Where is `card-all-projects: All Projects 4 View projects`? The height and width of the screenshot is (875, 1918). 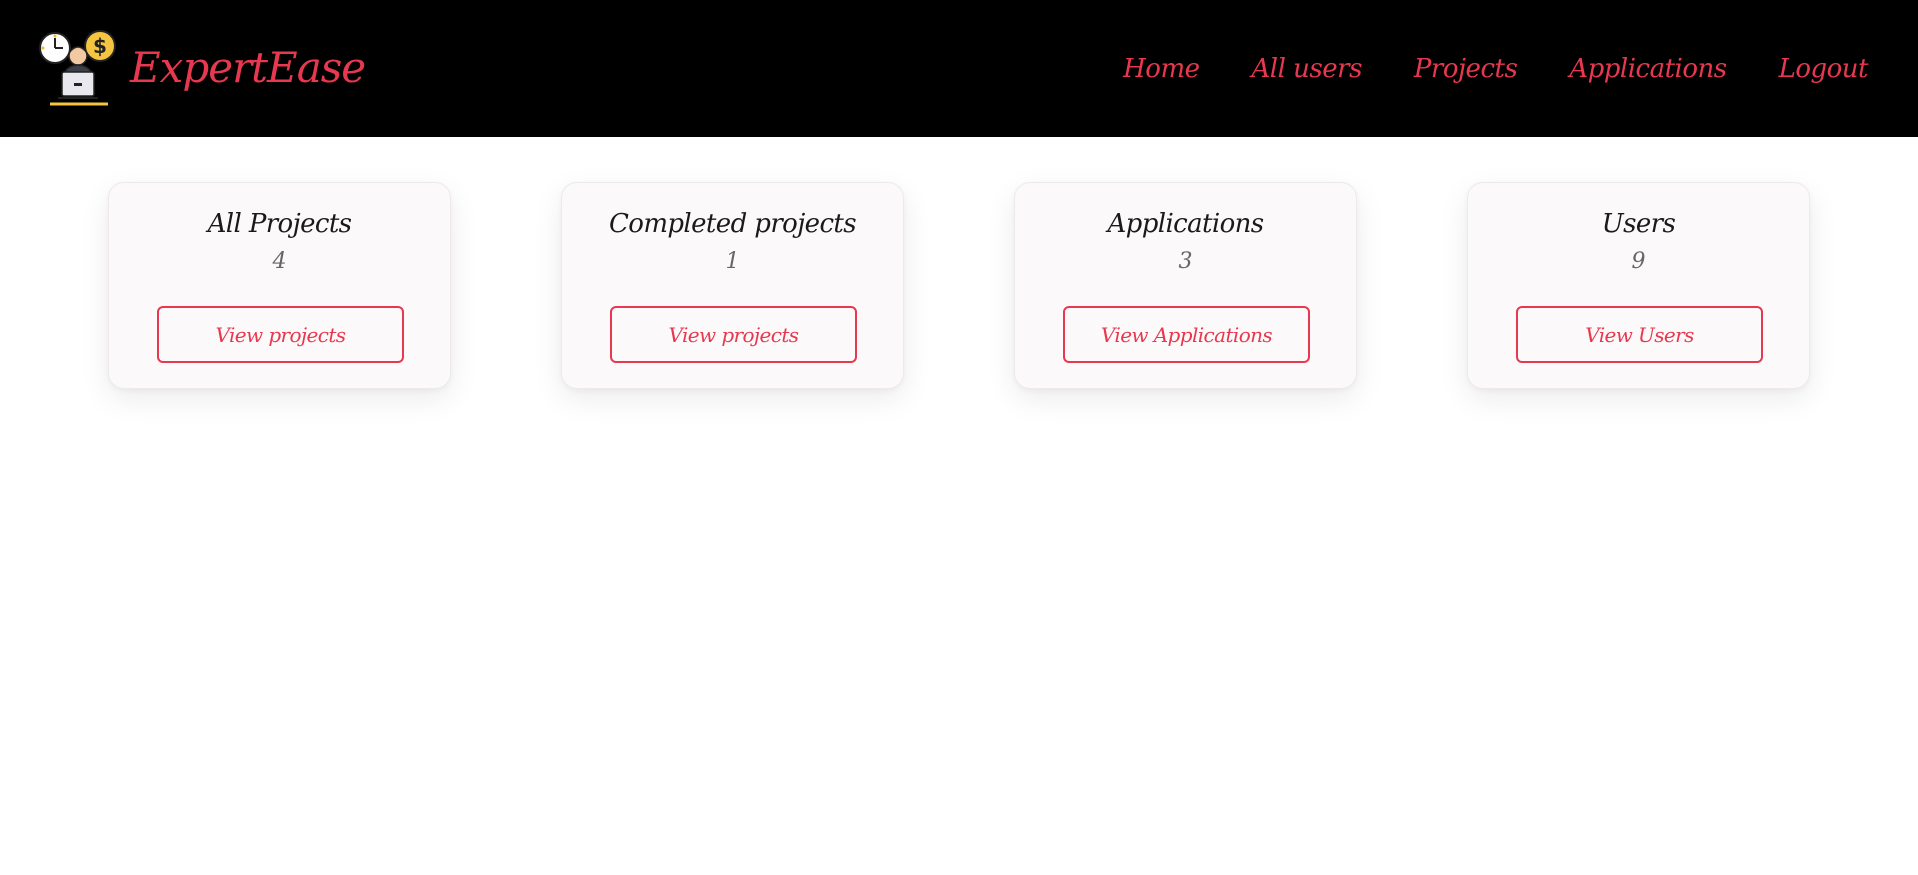
card-all-projects: All Projects 4 View projects is located at coordinates (279, 285).